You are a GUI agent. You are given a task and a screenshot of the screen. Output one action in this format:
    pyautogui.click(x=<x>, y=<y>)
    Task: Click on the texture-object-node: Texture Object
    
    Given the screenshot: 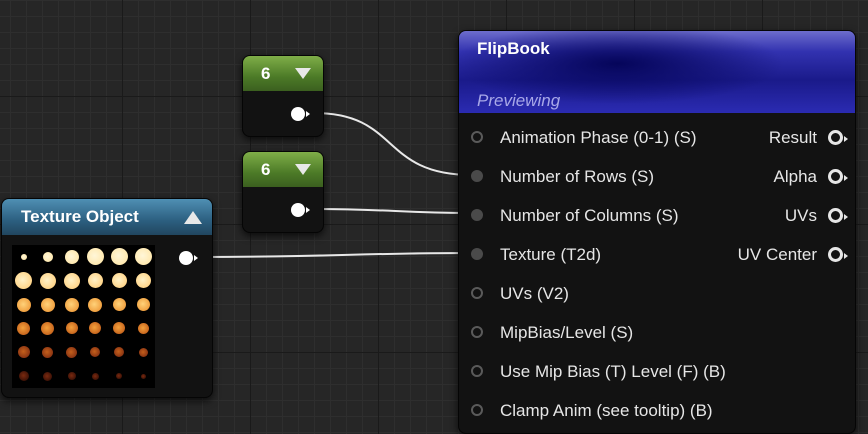 What is the action you would take?
    pyautogui.click(x=107, y=298)
    